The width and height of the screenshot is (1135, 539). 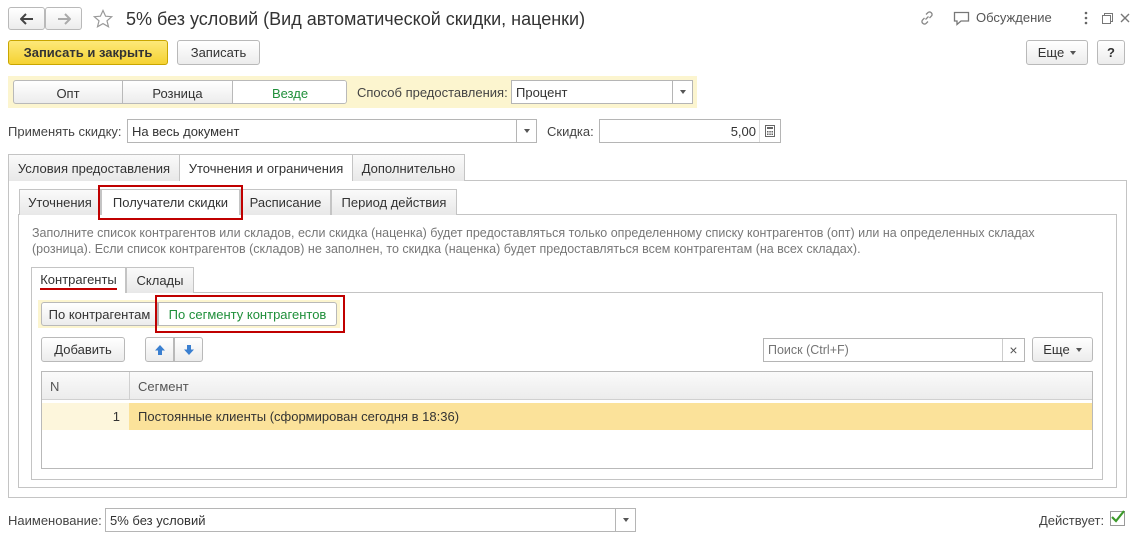 What do you see at coordinates (743, 131) in the screenshot?
I see `discount-value: 5,00` at bounding box center [743, 131].